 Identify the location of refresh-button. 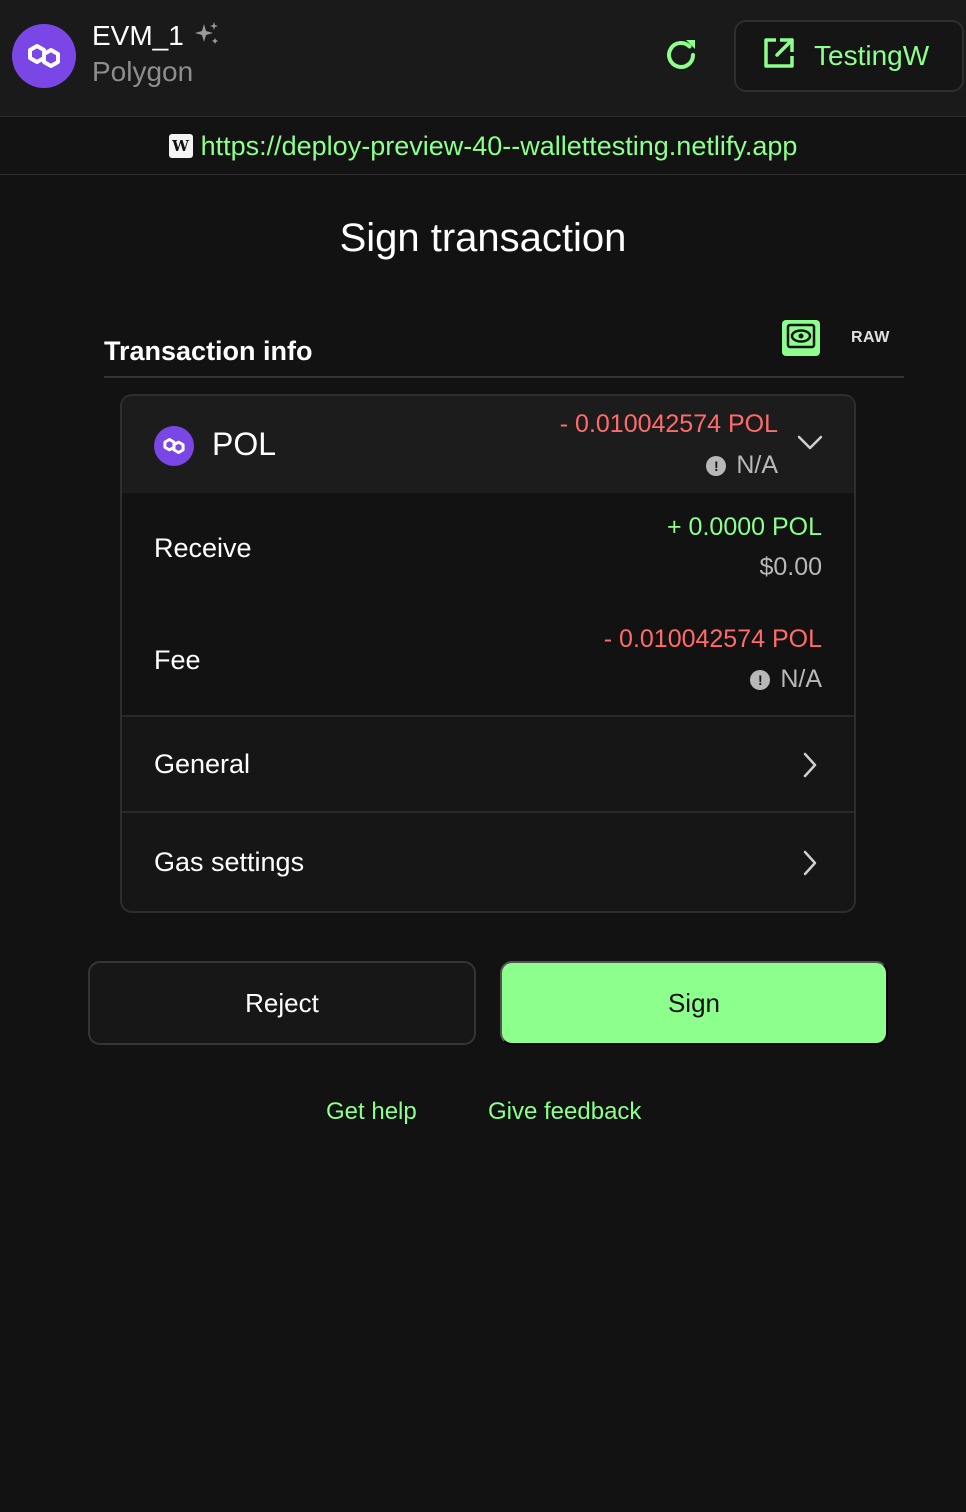
(681, 57).